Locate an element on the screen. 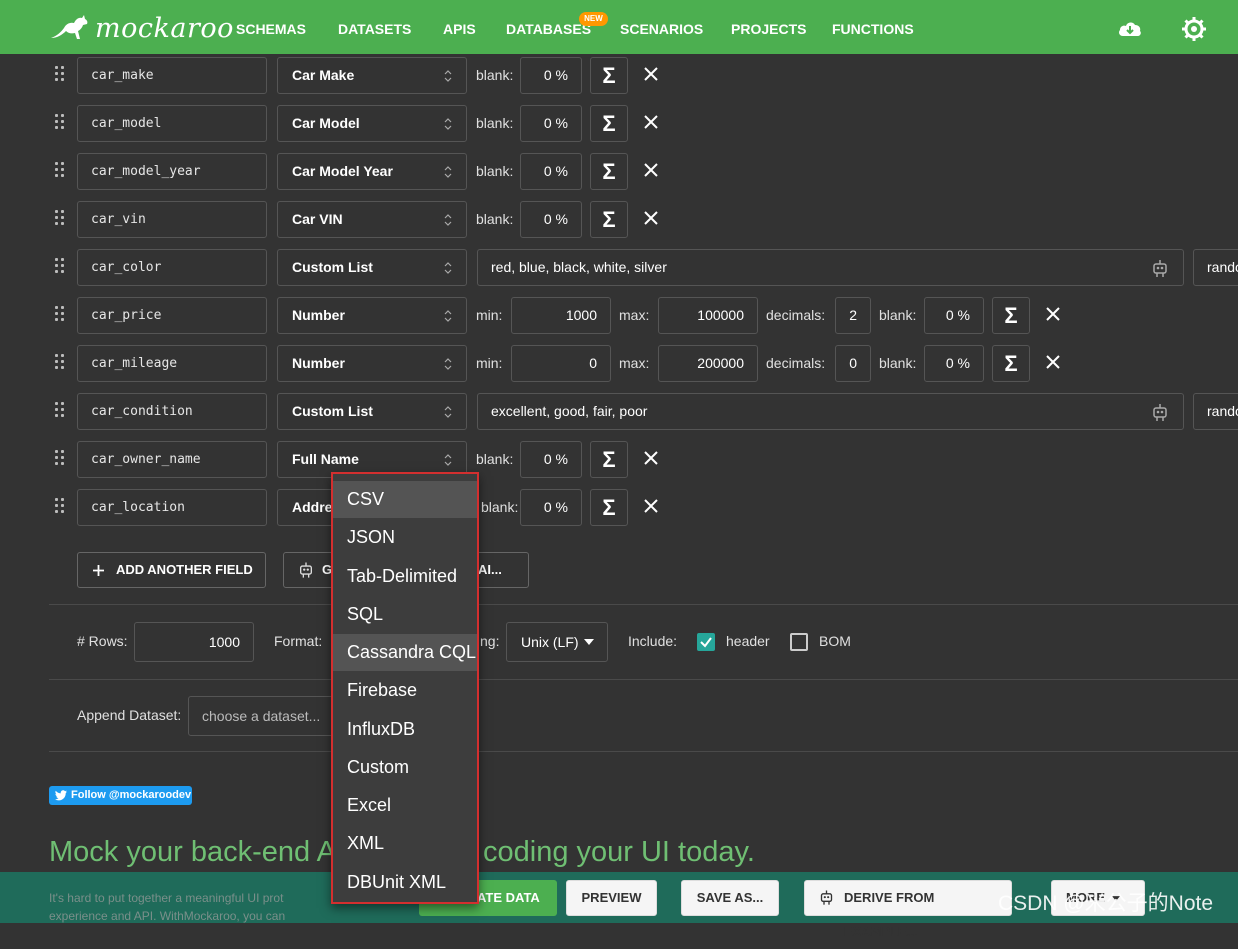 This screenshot has height=949, width=1238. format-option-custom: Custom is located at coordinates (405, 767).